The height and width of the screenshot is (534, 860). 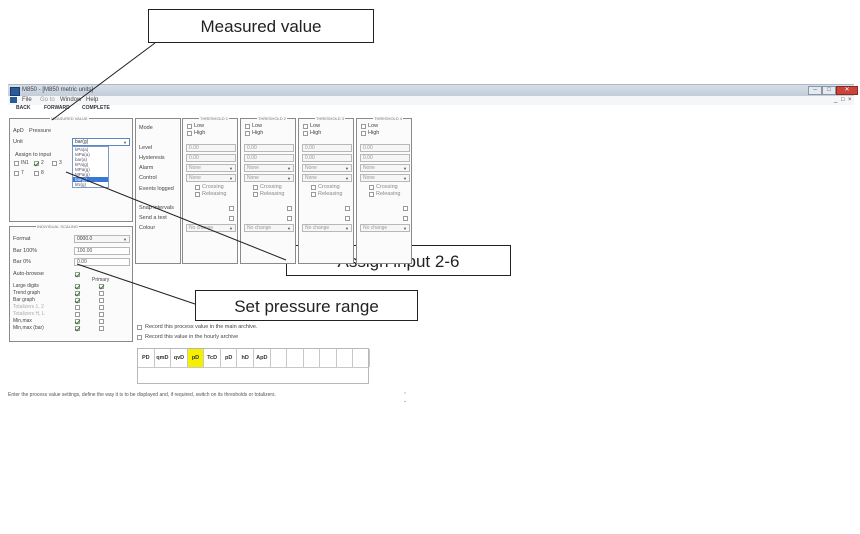 I want to click on bar0-input: 0.00, so click(x=102, y=262).